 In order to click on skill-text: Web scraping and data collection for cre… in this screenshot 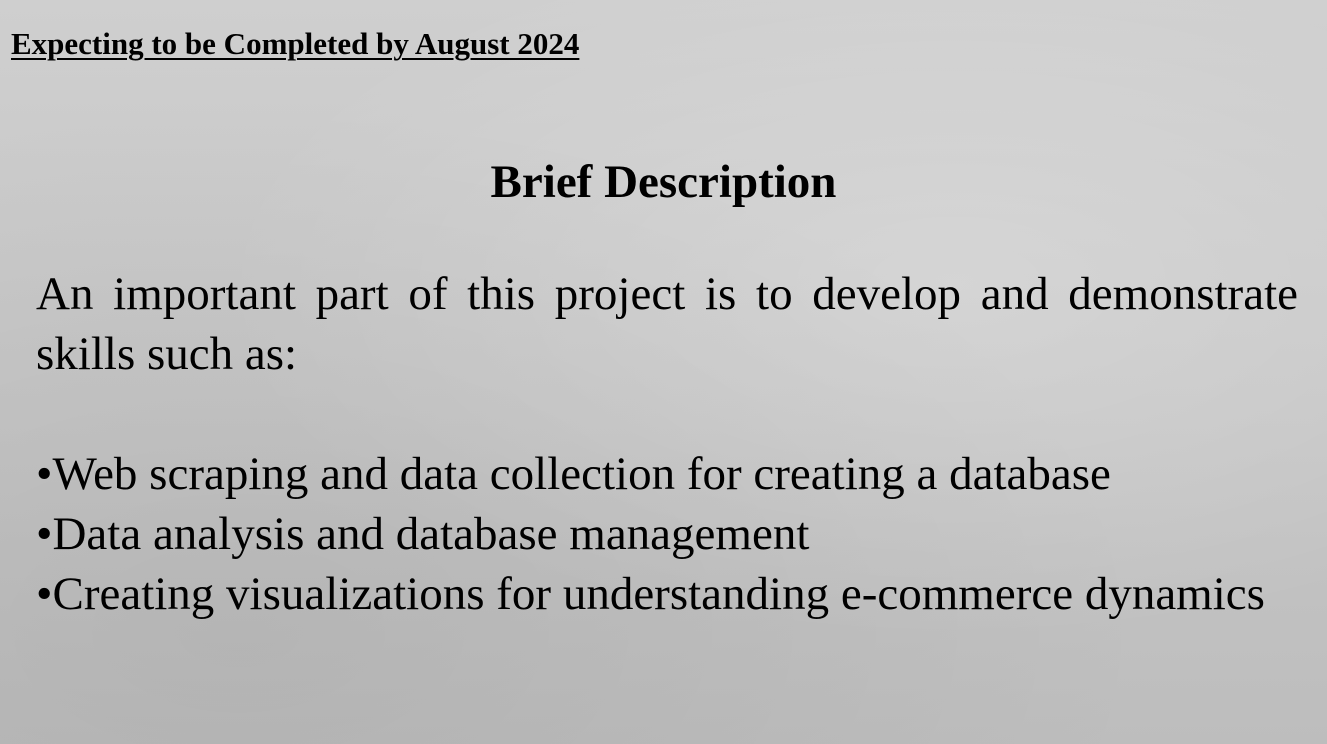, I will do `click(581, 474)`.